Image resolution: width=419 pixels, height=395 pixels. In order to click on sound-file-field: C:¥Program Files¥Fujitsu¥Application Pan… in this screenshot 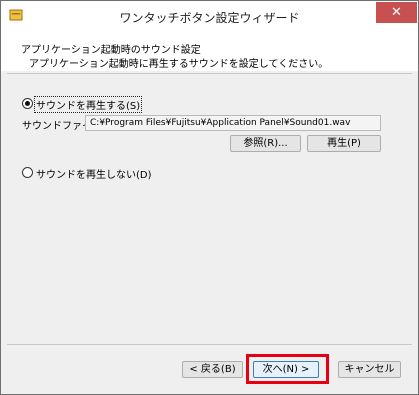, I will do `click(233, 123)`.